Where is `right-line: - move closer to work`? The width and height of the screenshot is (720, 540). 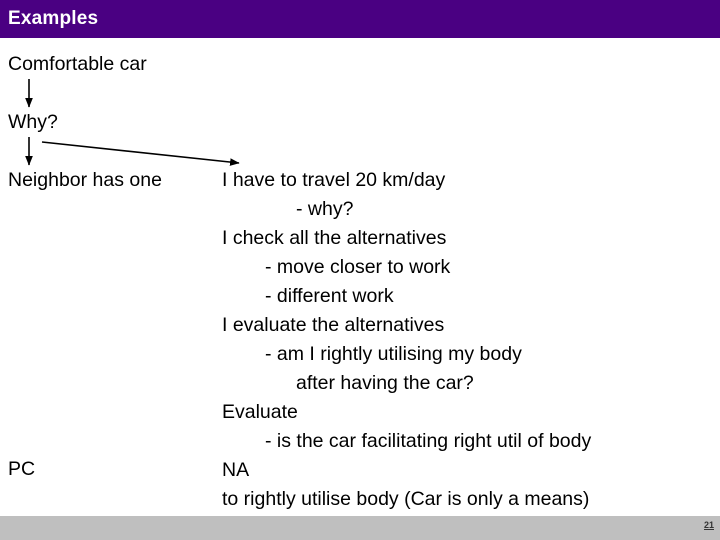
right-line: - move closer to work is located at coordinates (358, 267).